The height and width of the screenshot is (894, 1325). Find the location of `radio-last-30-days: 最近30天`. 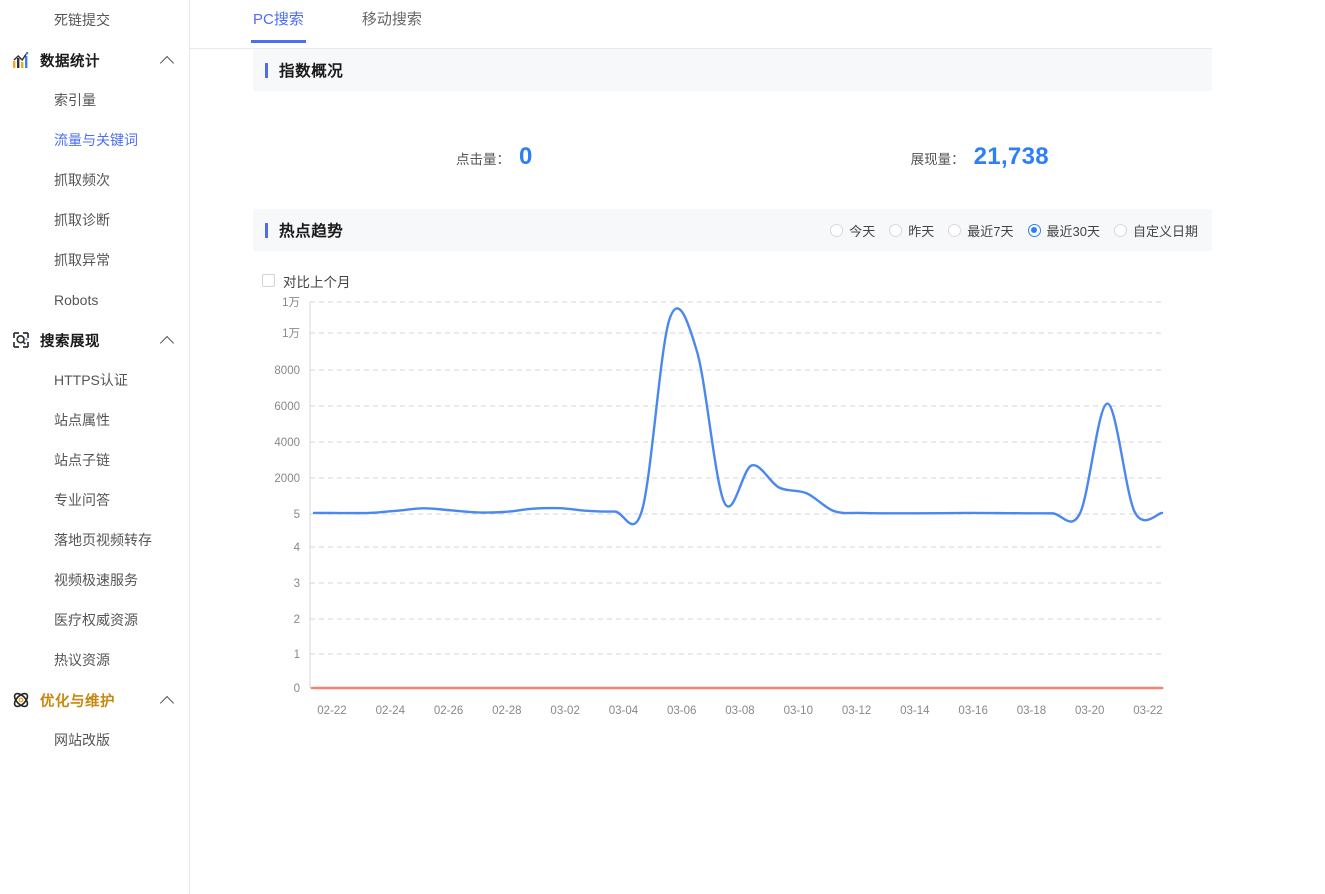

radio-last-30-days: 最近30天 is located at coordinates (1063, 230).